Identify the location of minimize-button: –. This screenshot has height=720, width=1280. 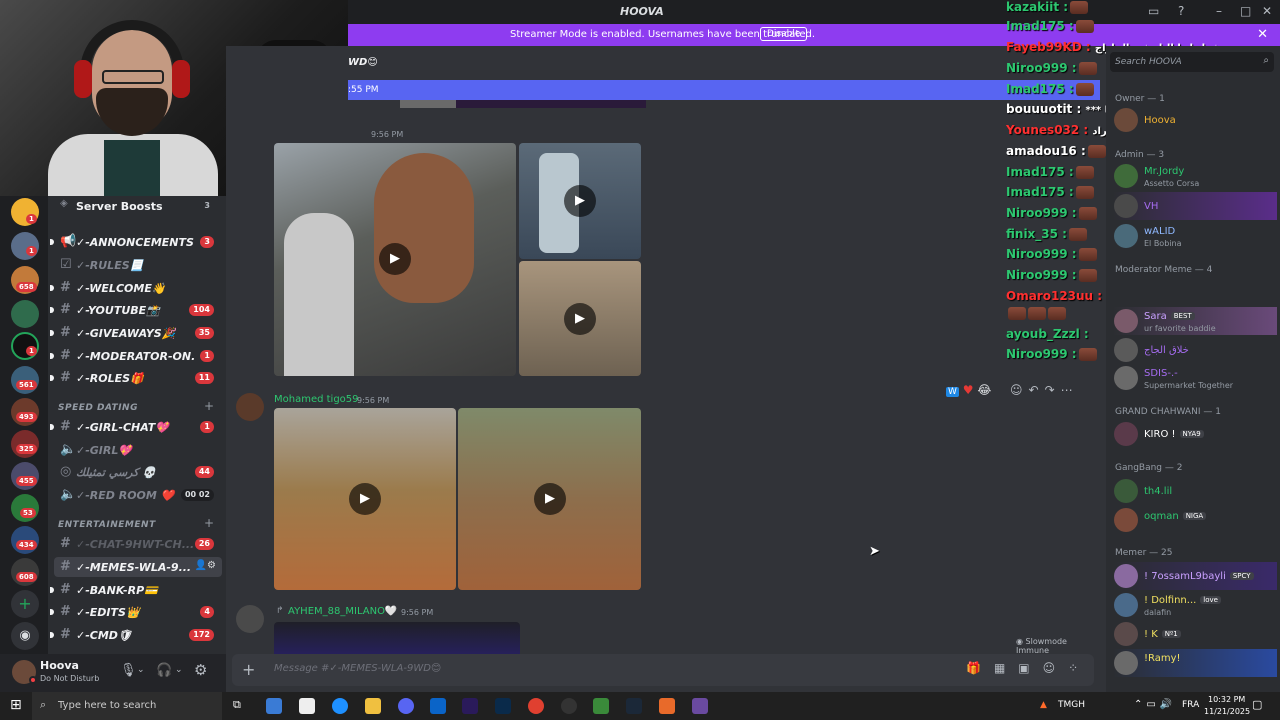
(1219, 11).